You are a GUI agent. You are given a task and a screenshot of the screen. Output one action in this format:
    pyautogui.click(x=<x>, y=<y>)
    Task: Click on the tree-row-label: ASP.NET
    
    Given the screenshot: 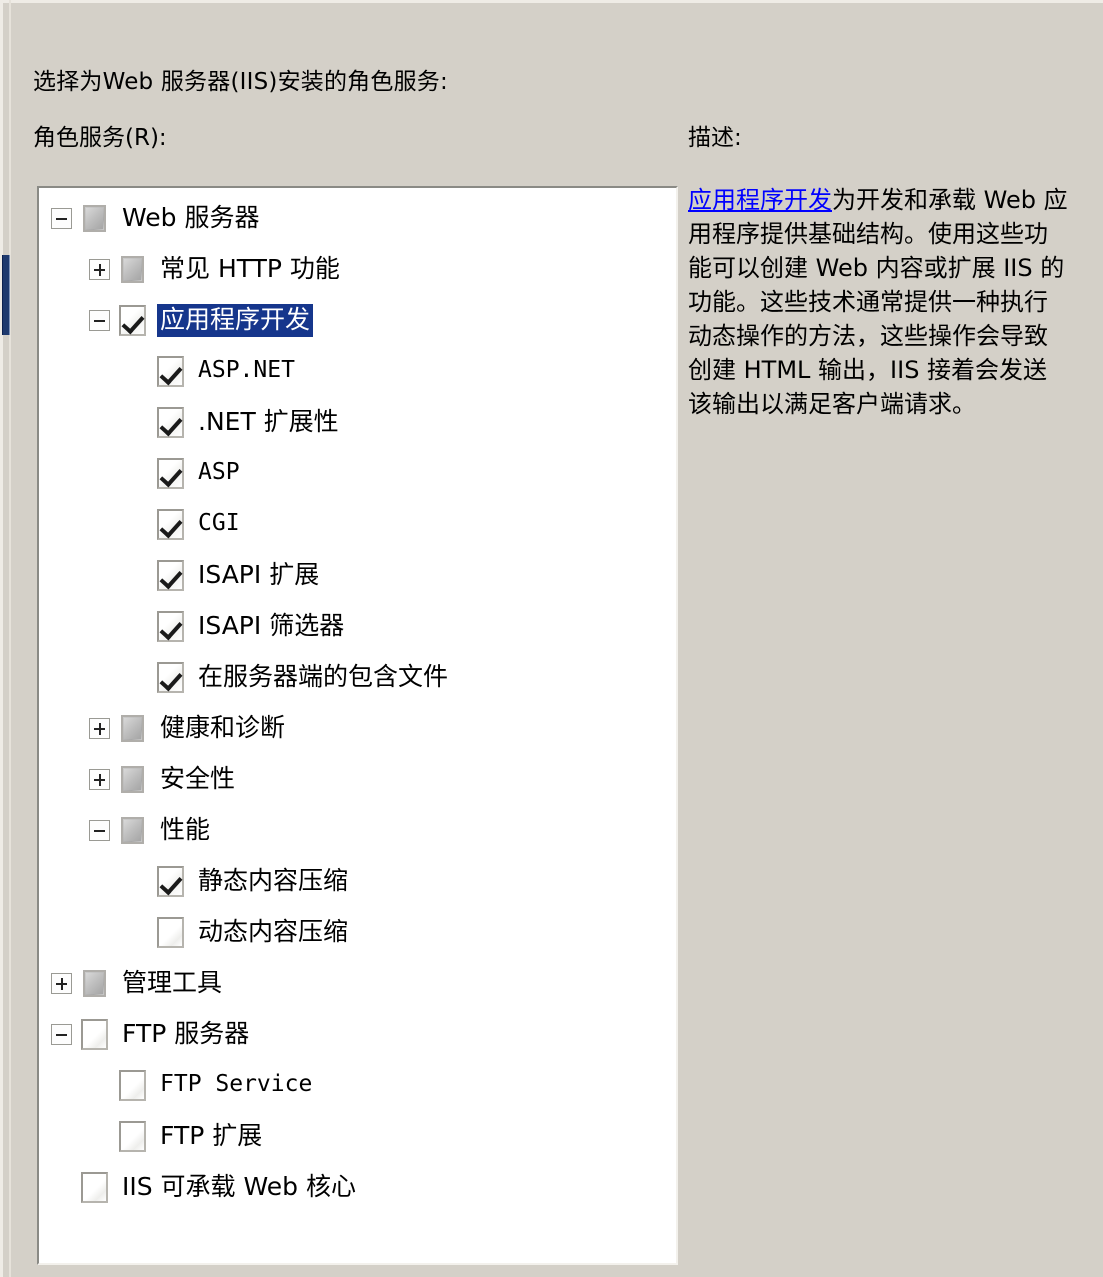 What is the action you would take?
    pyautogui.click(x=246, y=370)
    